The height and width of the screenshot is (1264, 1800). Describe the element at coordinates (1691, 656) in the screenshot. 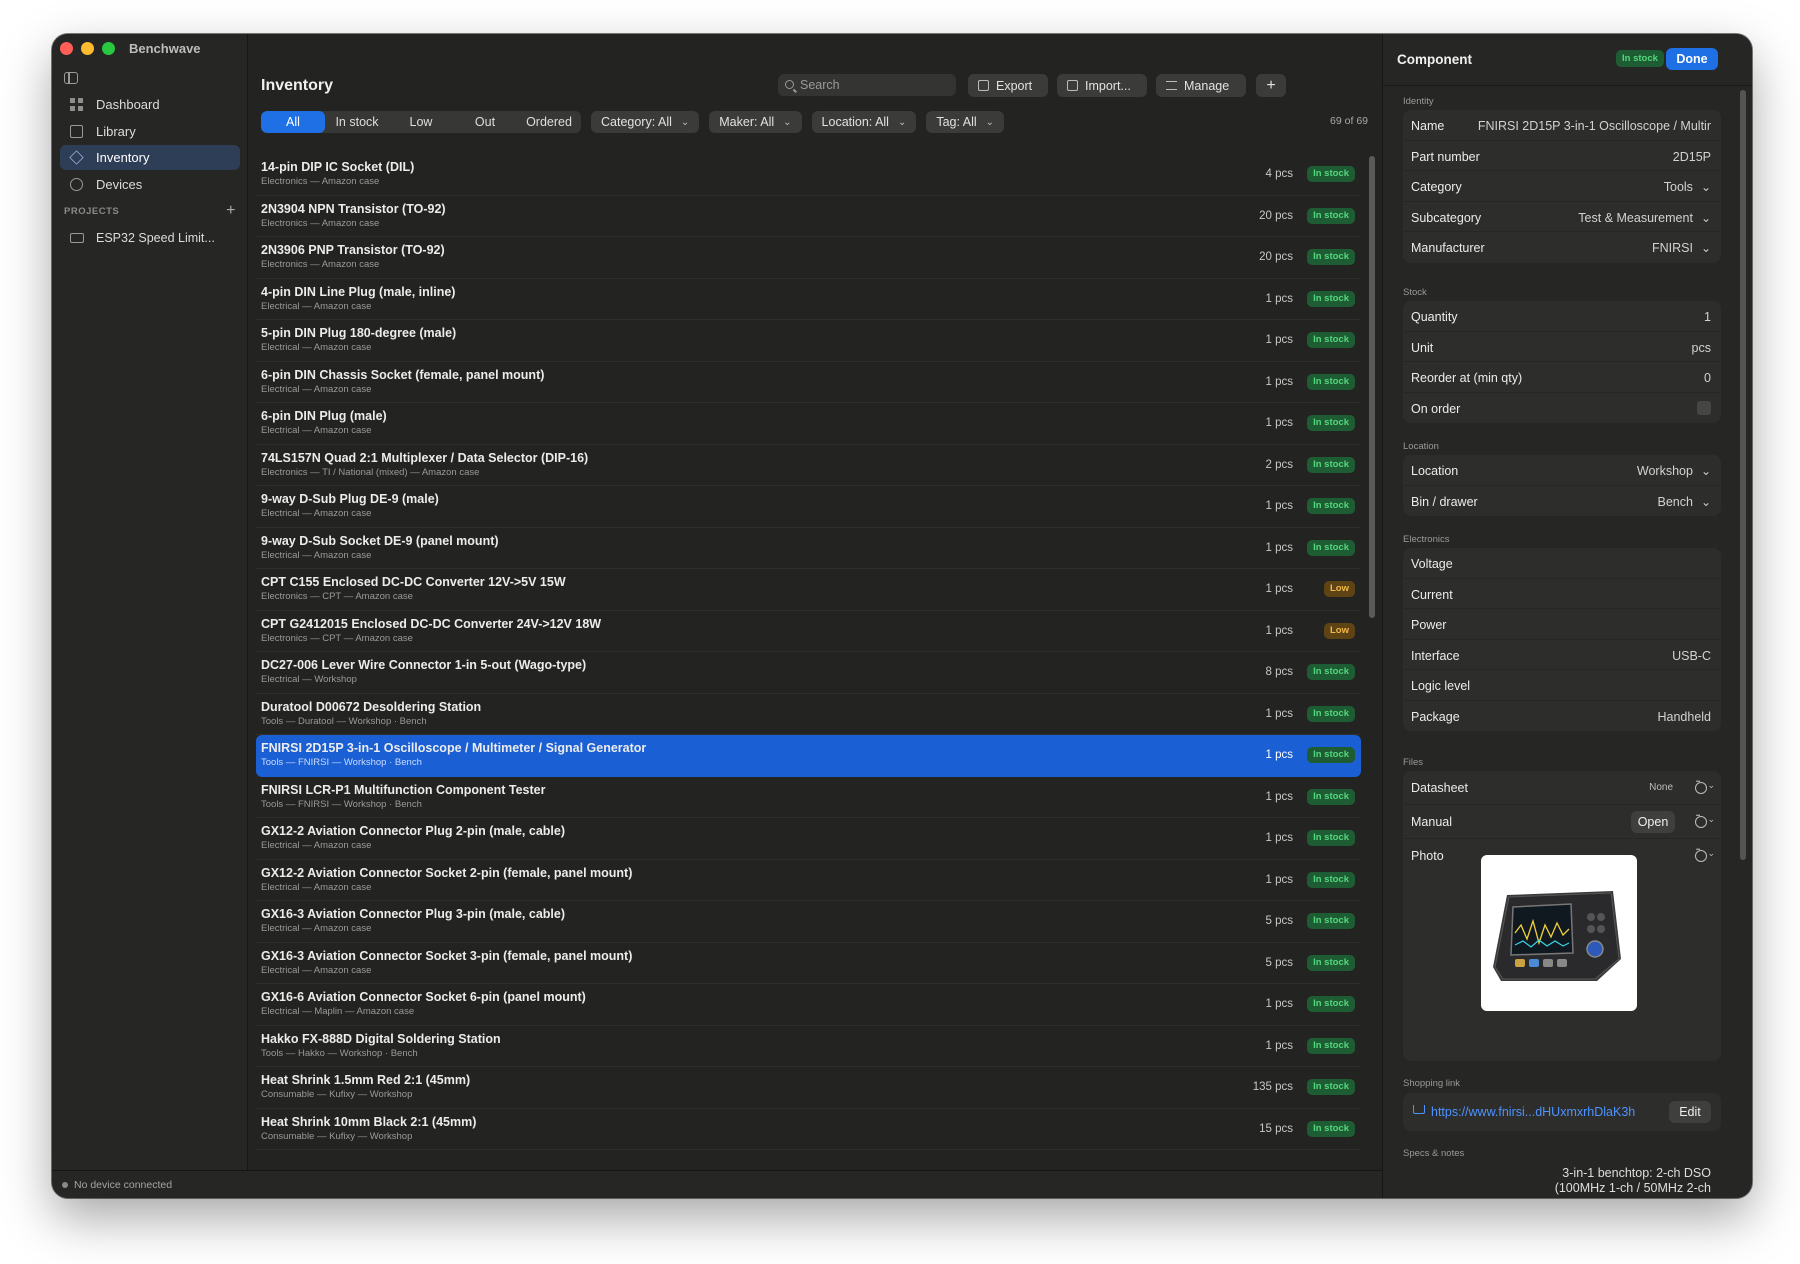

I see `interface-input: USB-C` at that location.